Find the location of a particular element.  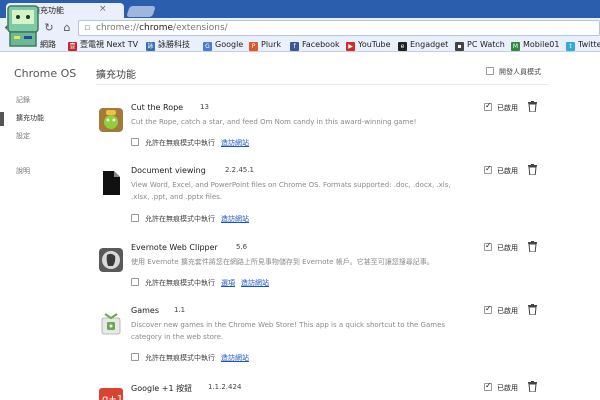

pcwatch-icon: ▪ is located at coordinates (459, 46).